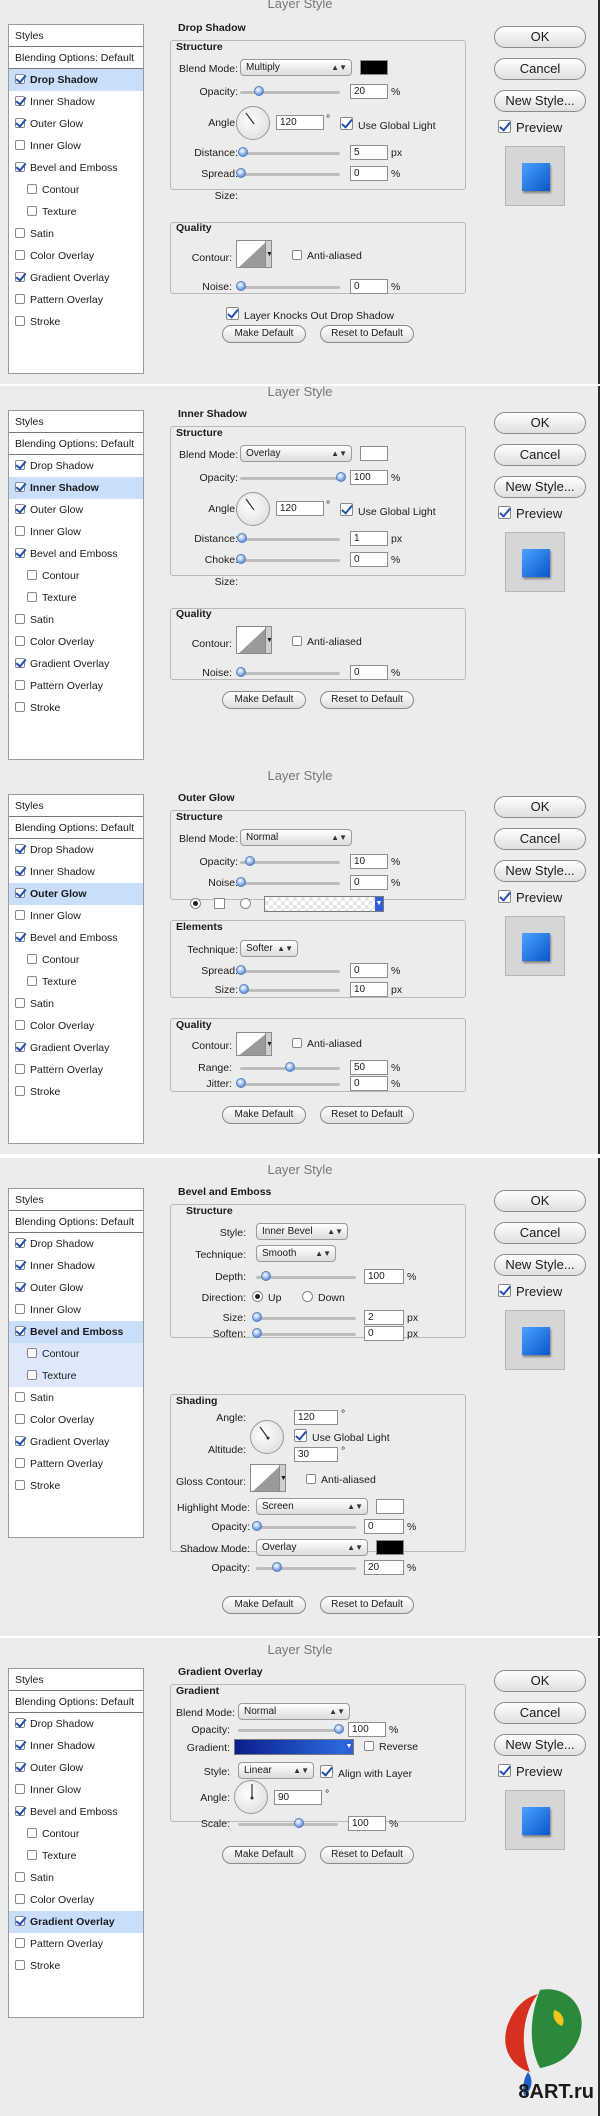  Describe the element at coordinates (76, 1354) in the screenshot. I see `sidebar-item-contour: Contour` at that location.